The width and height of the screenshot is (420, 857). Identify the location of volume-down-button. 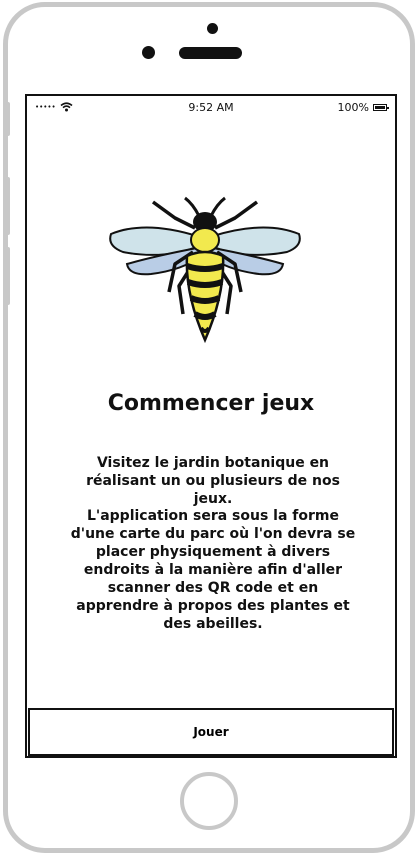
(7, 276).